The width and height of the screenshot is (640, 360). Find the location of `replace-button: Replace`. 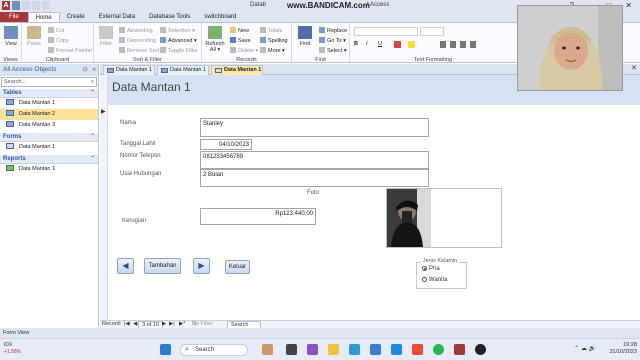

replace-button: Replace is located at coordinates (333, 30).